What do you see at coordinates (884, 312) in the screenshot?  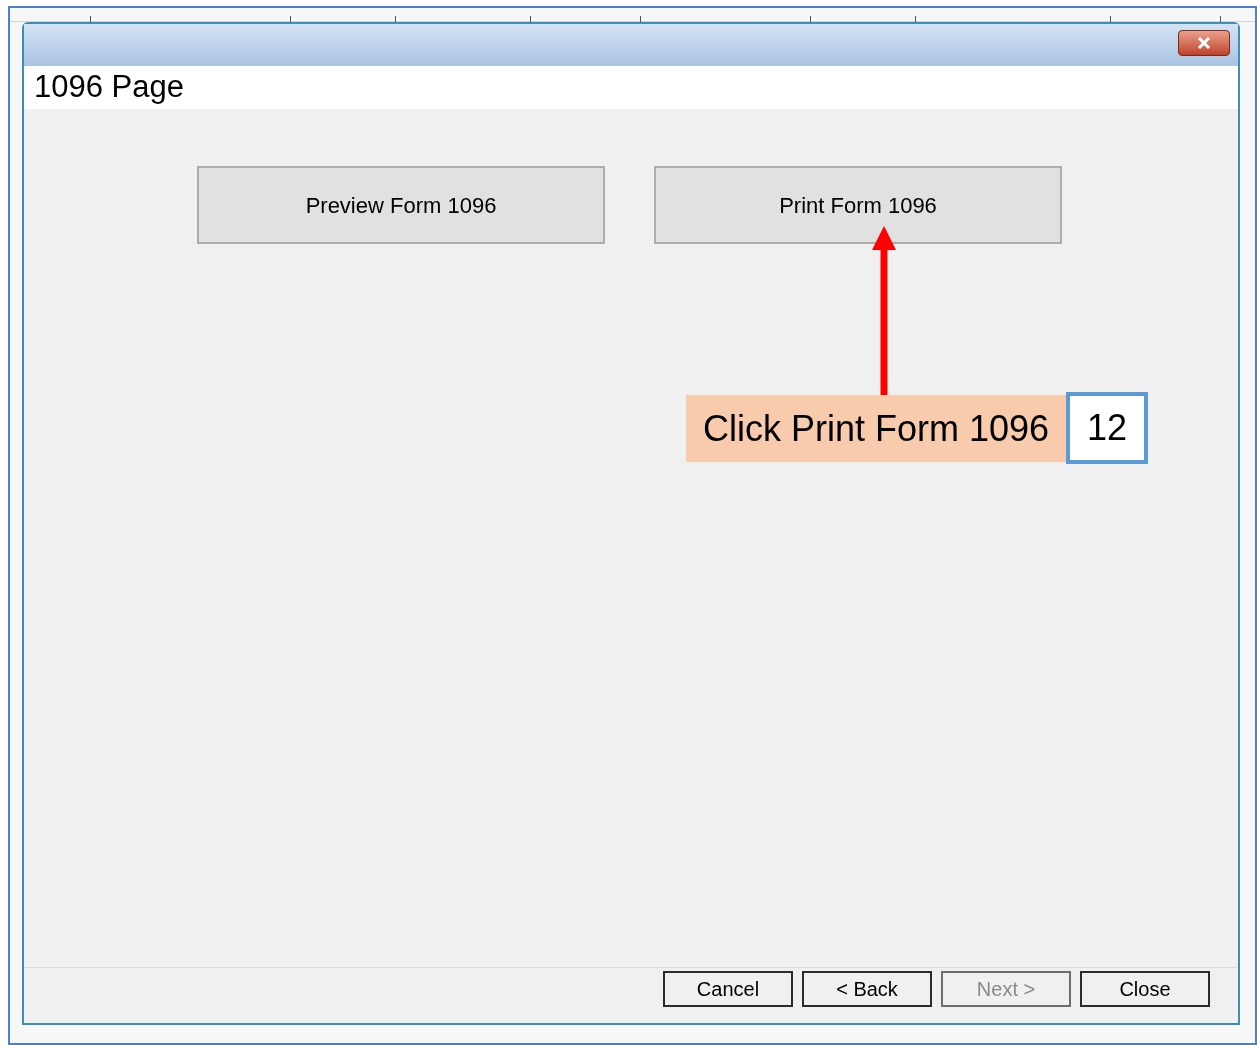 I see `arrow-icon` at bounding box center [884, 312].